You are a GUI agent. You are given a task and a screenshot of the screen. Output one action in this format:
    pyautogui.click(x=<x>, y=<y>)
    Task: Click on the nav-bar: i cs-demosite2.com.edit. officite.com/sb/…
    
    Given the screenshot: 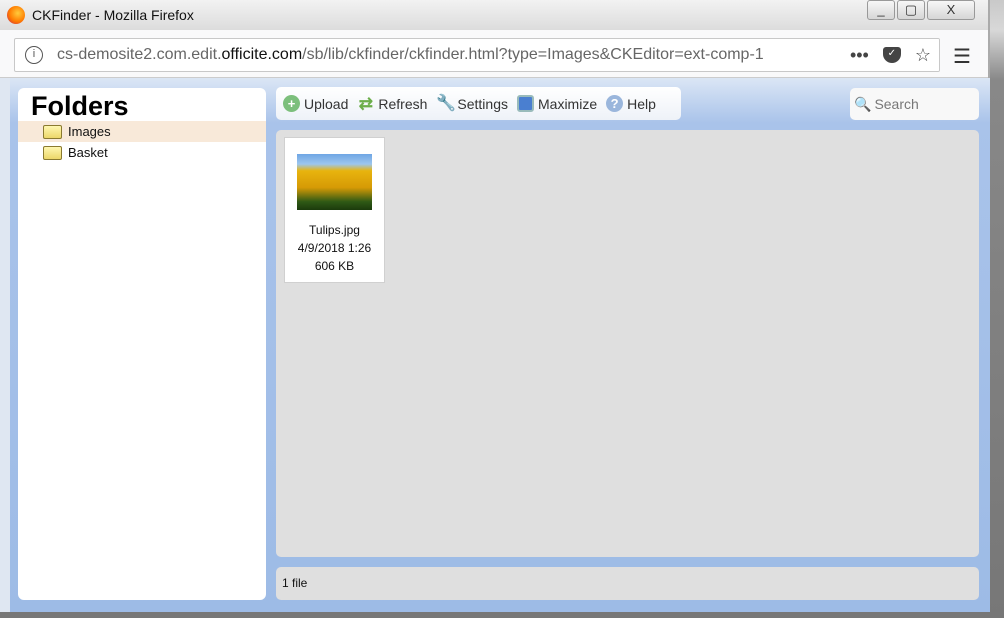 What is the action you would take?
    pyautogui.click(x=494, y=54)
    